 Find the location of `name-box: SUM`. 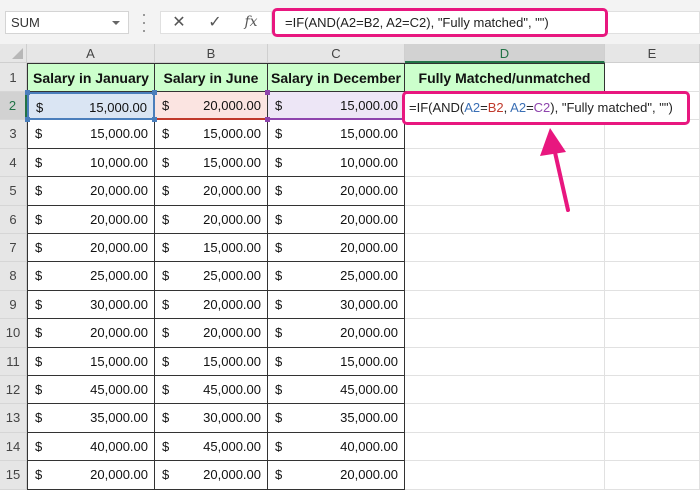

name-box: SUM is located at coordinates (67, 22).